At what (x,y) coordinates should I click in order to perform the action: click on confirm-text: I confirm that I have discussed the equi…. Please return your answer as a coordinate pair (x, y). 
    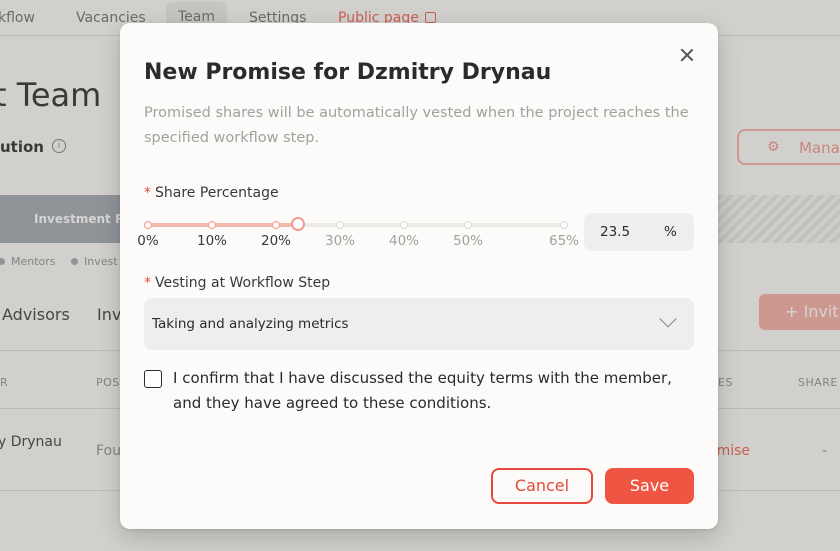
    Looking at the image, I should click on (435, 391).